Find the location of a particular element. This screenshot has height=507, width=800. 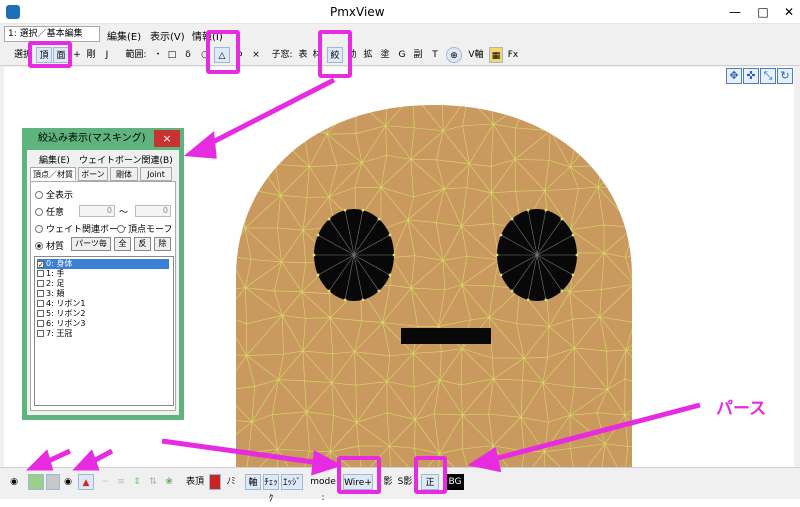

arrow-to-ortho is located at coordinates (595, 432).